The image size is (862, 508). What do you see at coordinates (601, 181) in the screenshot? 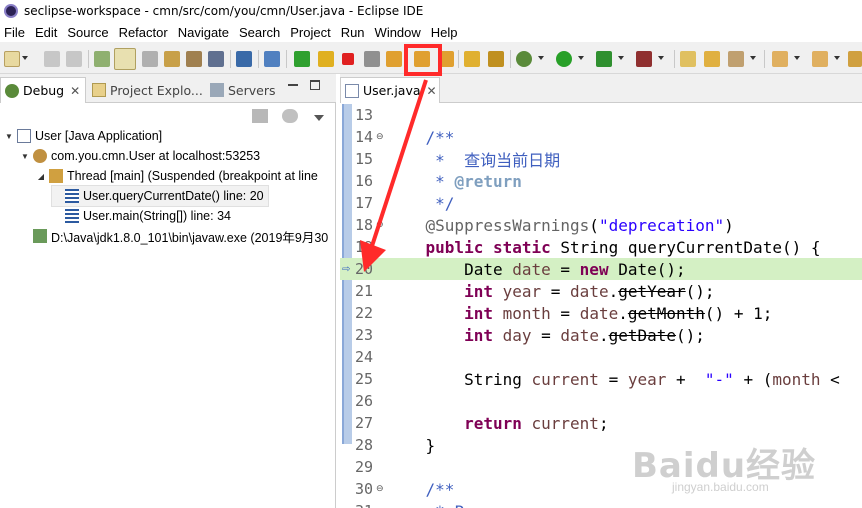
I see `code-line: 16 * @return` at bounding box center [601, 181].